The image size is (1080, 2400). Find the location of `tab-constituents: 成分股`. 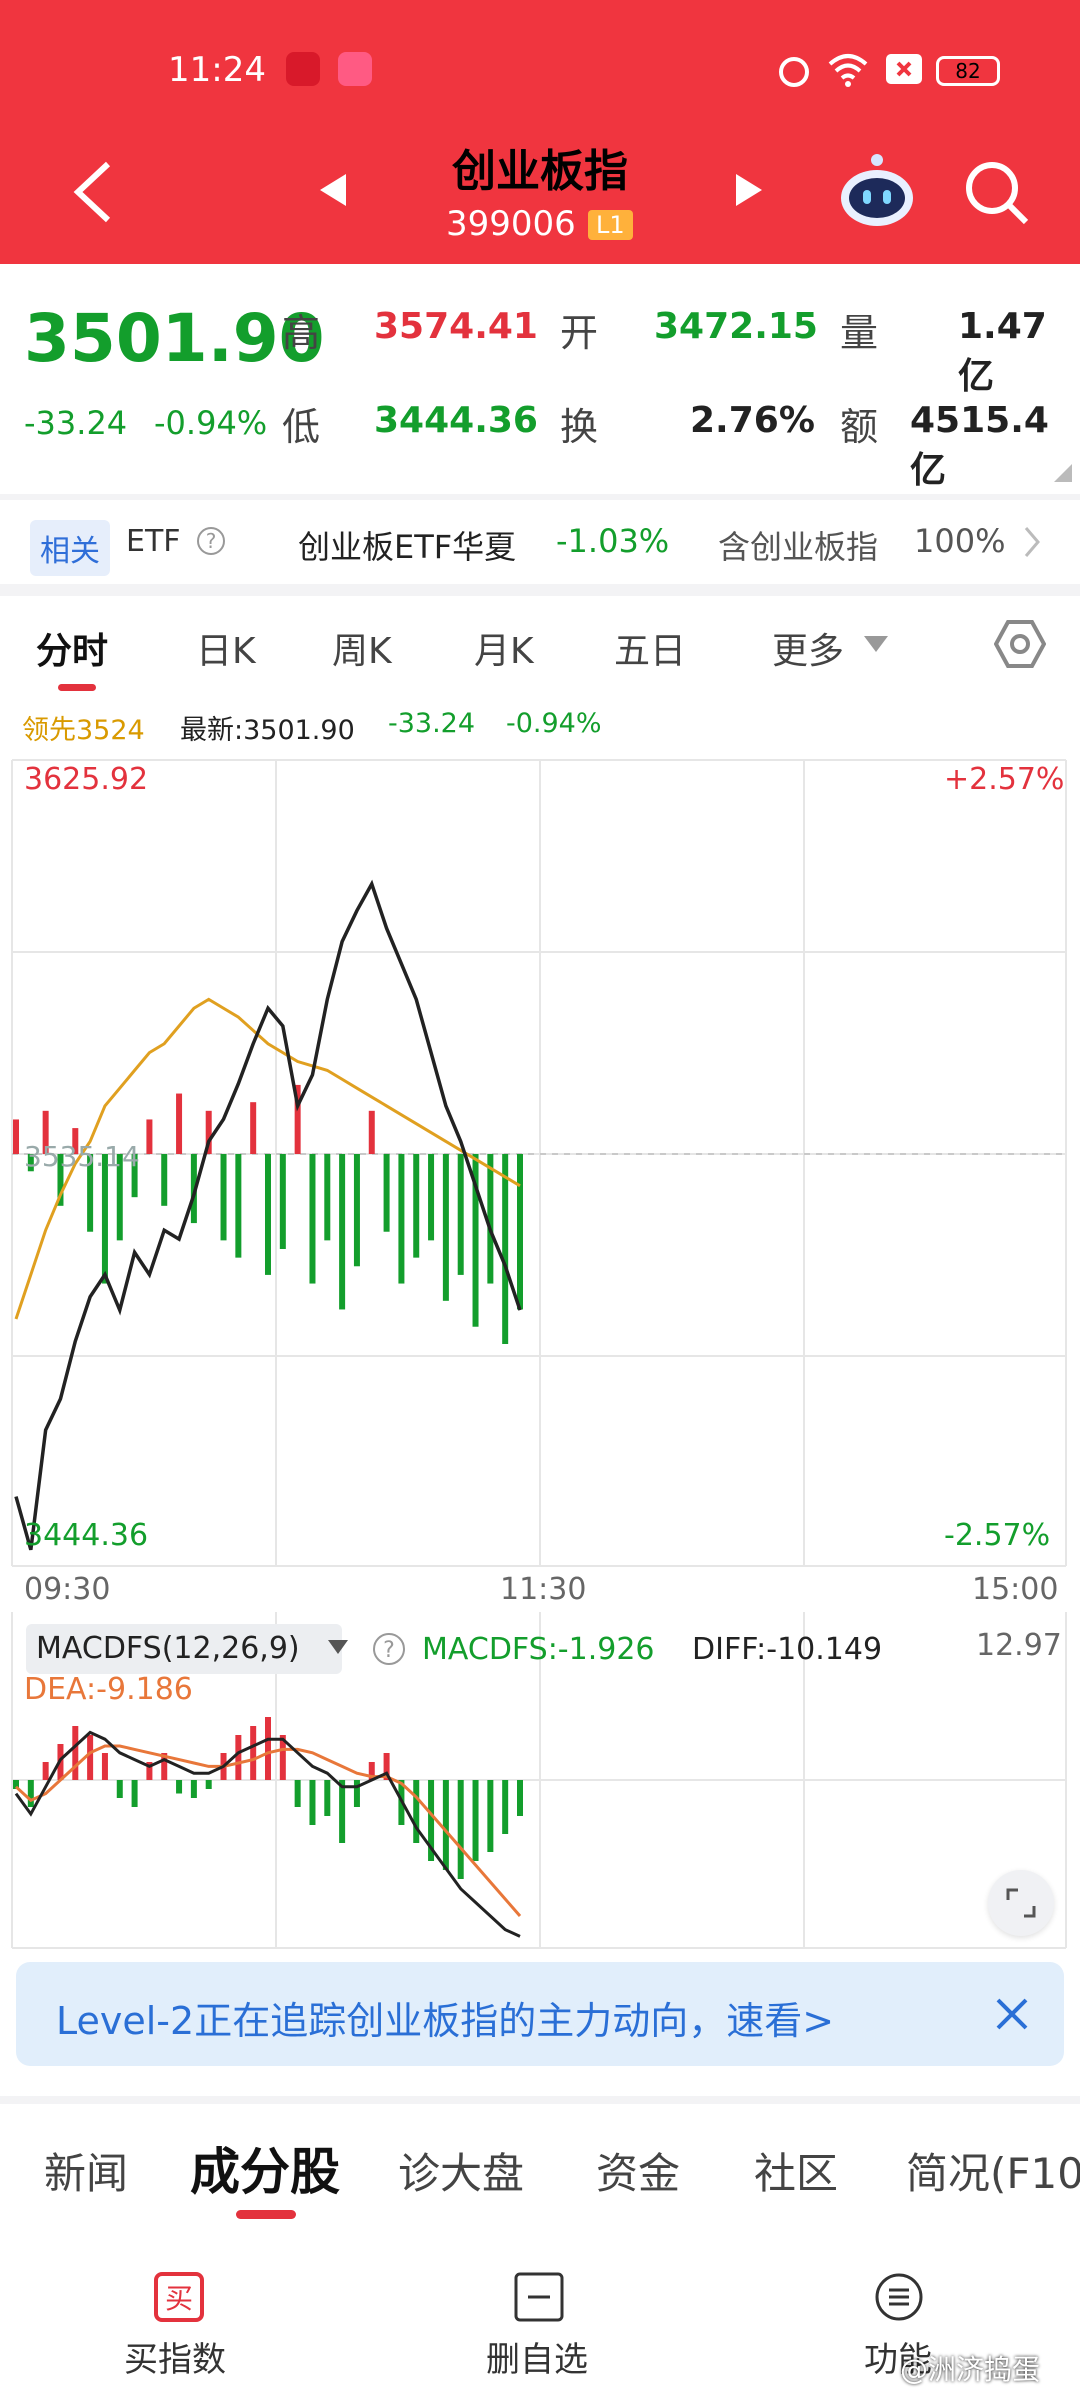

tab-constituents: 成分股 is located at coordinates (265, 2168).